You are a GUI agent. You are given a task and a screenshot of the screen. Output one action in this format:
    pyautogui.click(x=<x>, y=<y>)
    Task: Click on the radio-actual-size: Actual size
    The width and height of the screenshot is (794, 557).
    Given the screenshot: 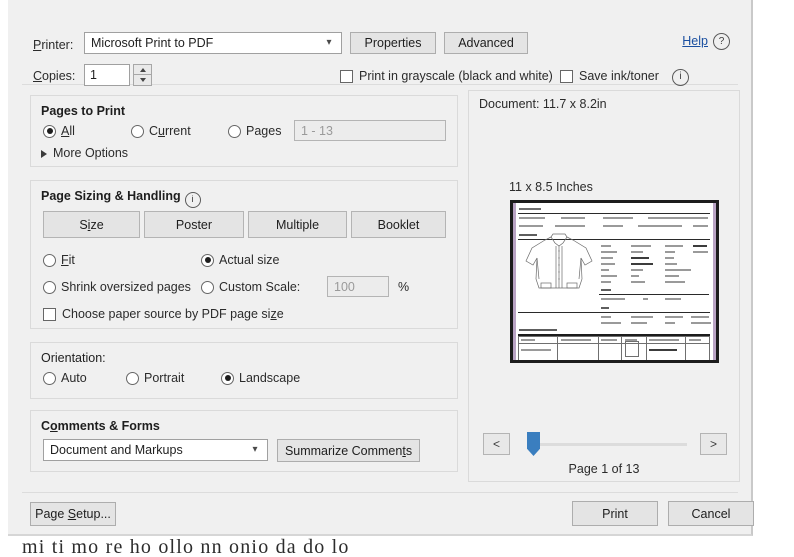 What is the action you would take?
    pyautogui.click(x=240, y=260)
    